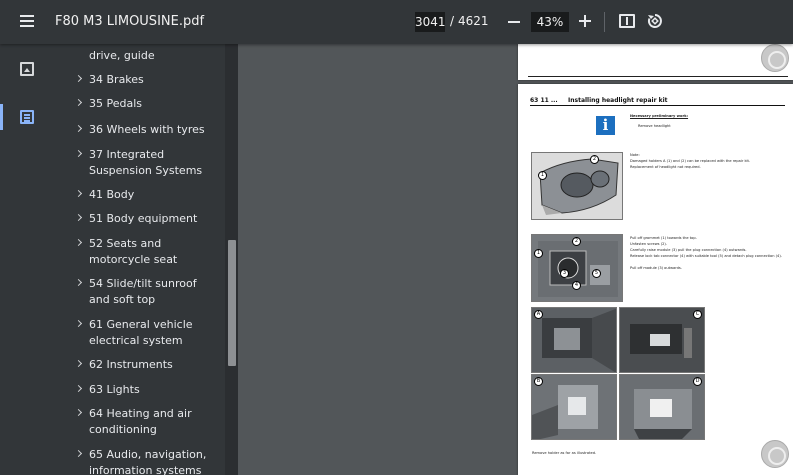 The height and width of the screenshot is (475, 793). I want to click on thumbnails-tab, so click(27, 69).